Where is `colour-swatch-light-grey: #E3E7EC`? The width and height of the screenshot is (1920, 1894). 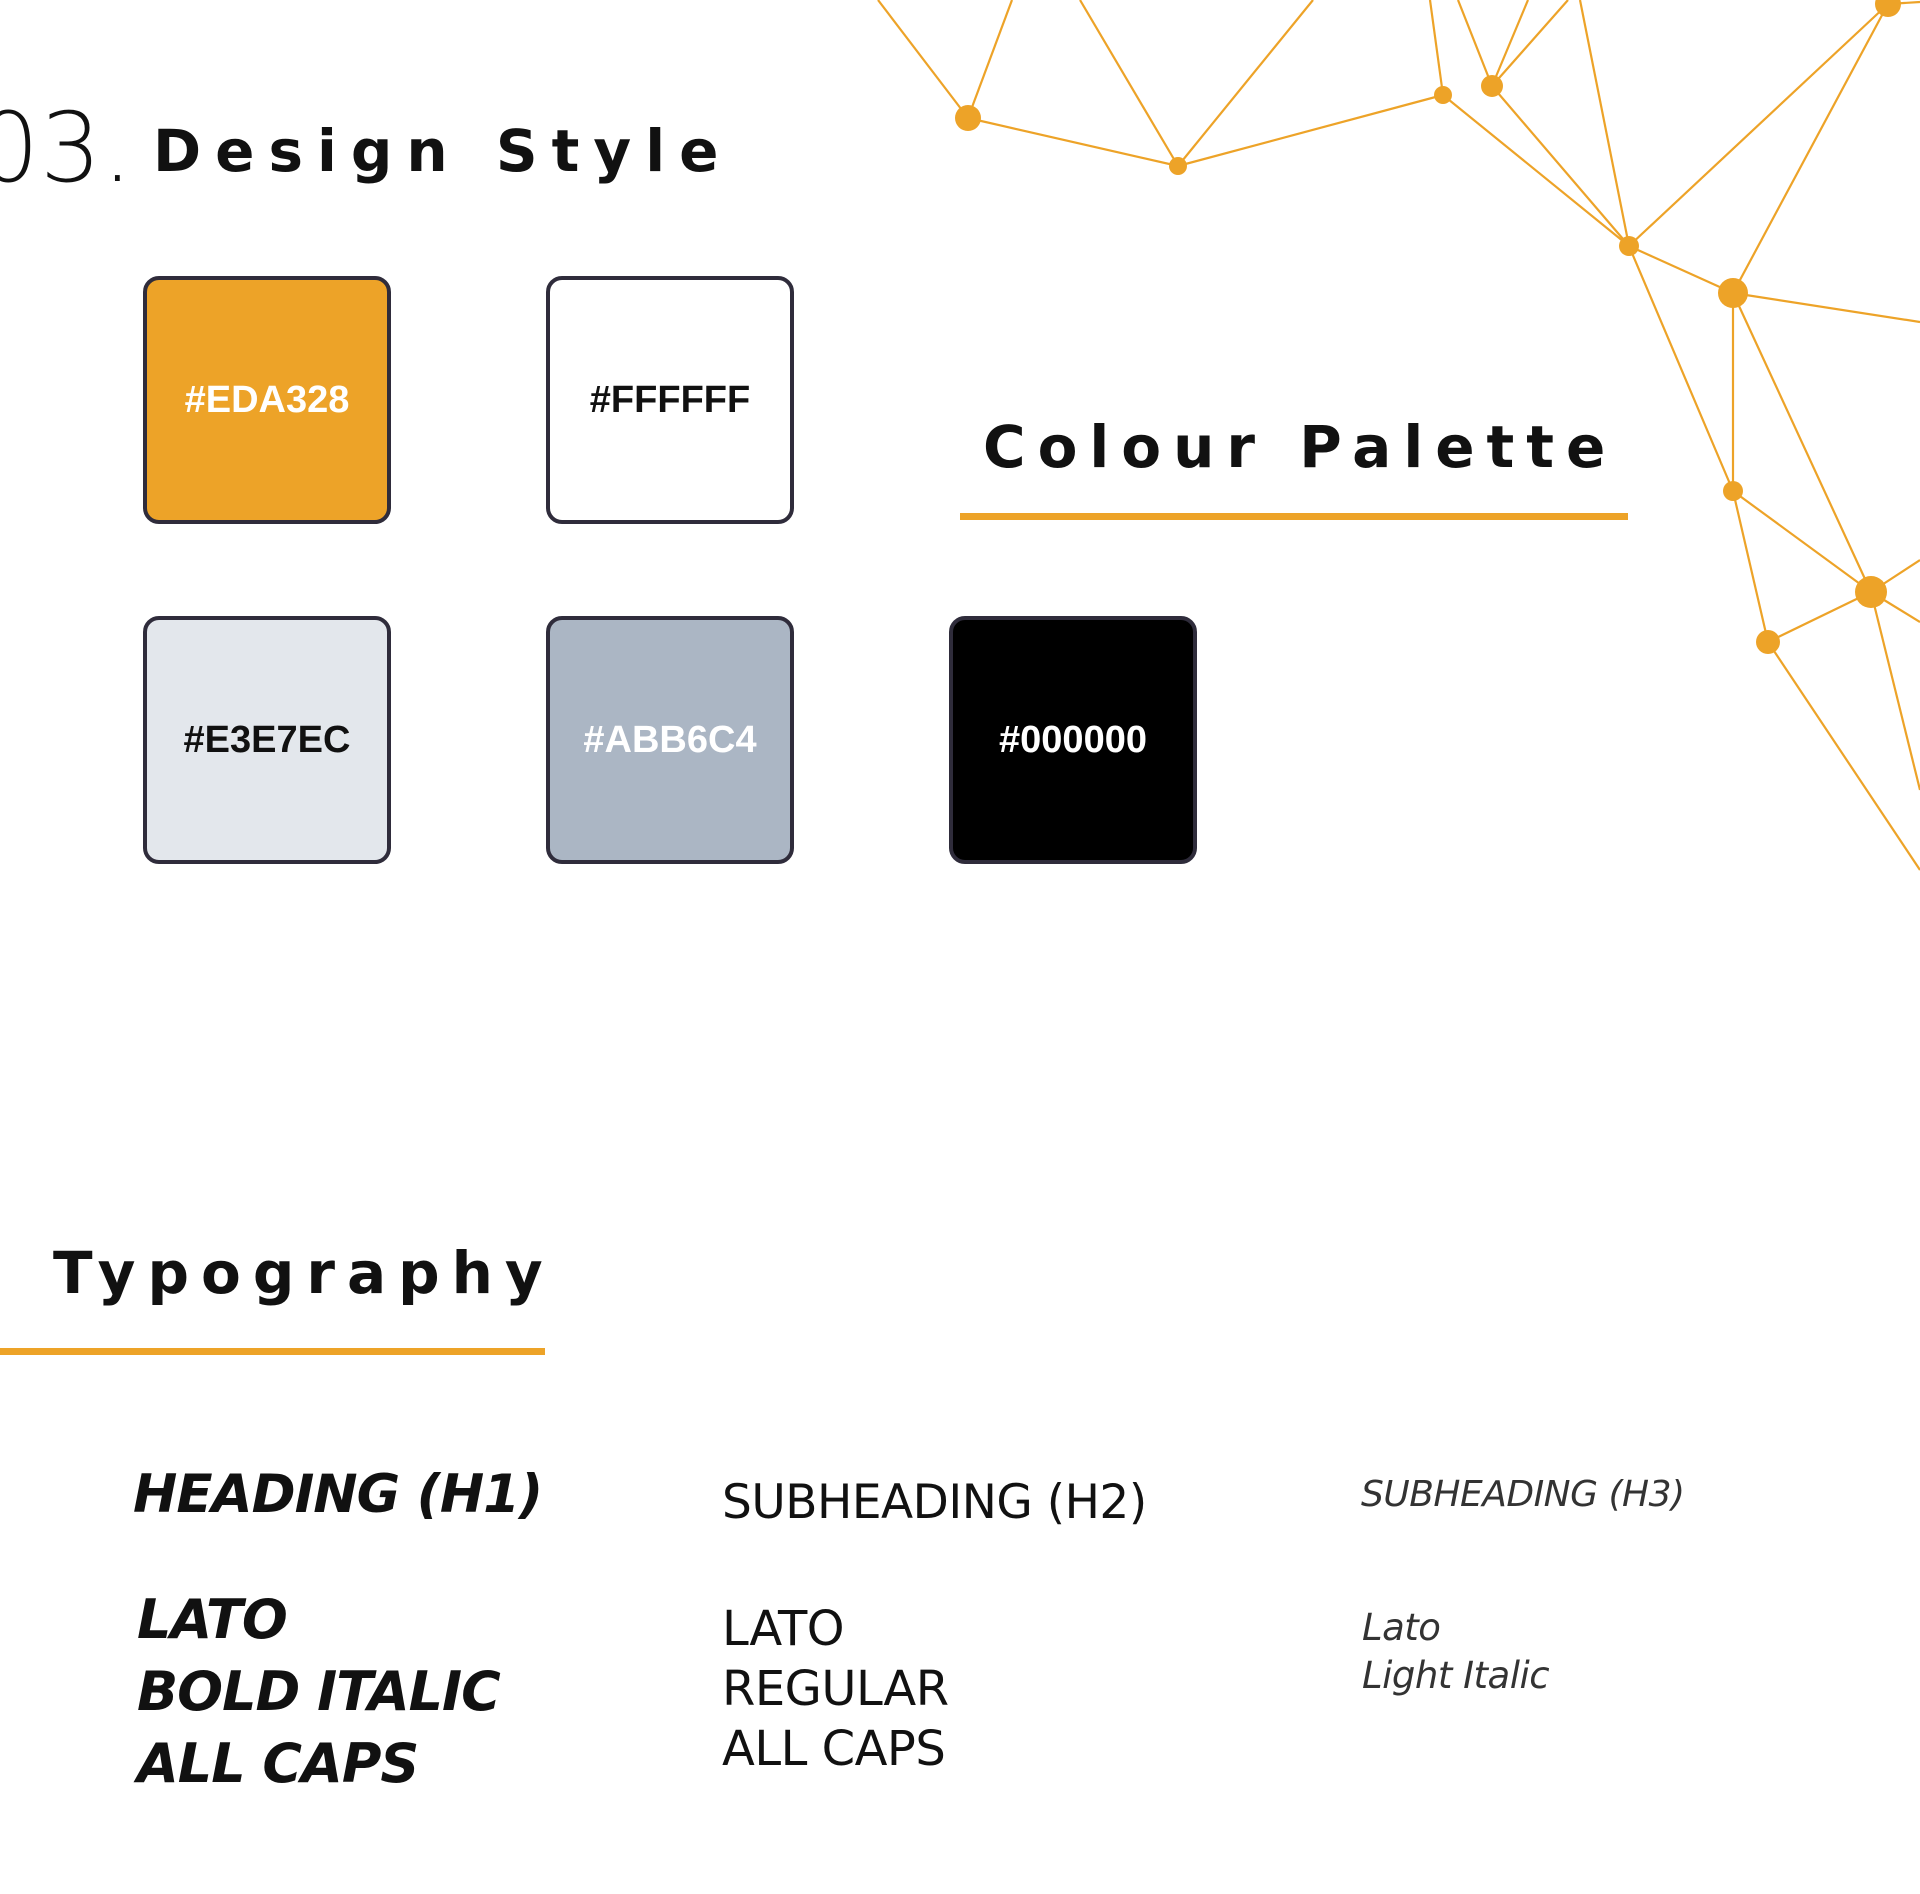
colour-swatch-light-grey: #E3E7EC is located at coordinates (267, 740).